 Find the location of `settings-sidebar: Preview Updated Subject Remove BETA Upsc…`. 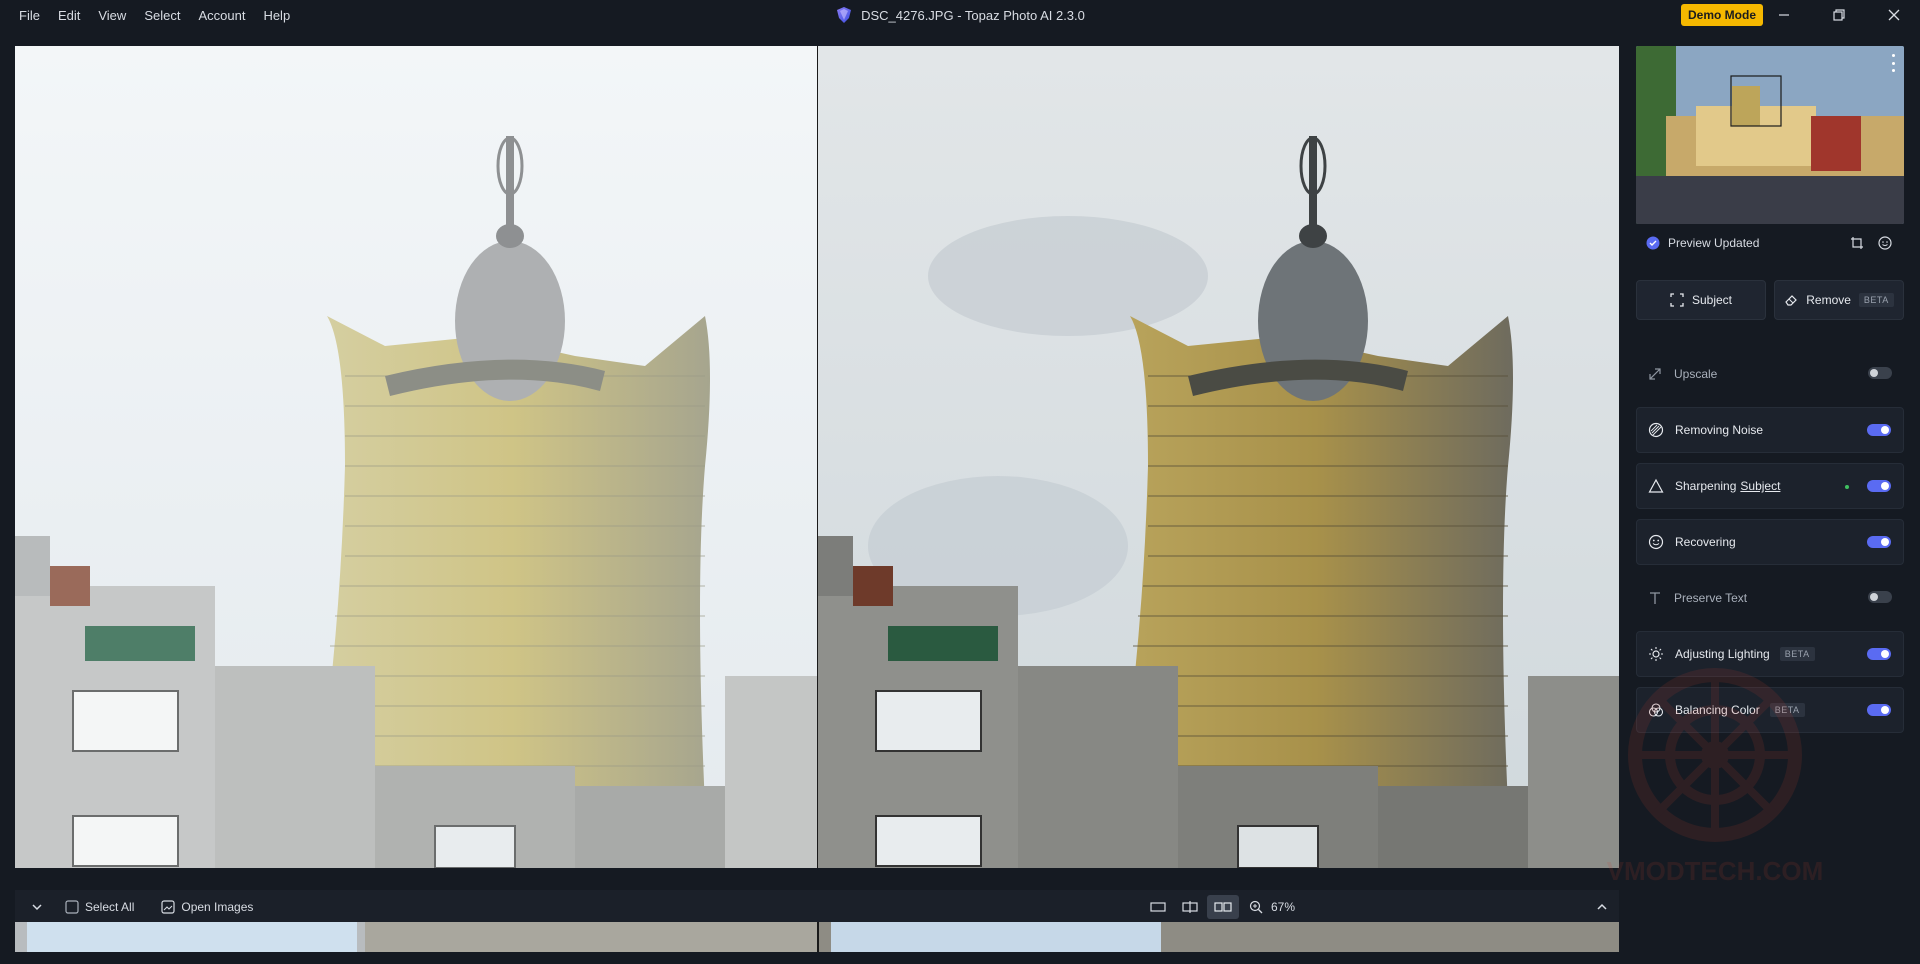

settings-sidebar: Preview Updated Subject Remove BETA Upsc… is located at coordinates (1770, 501).